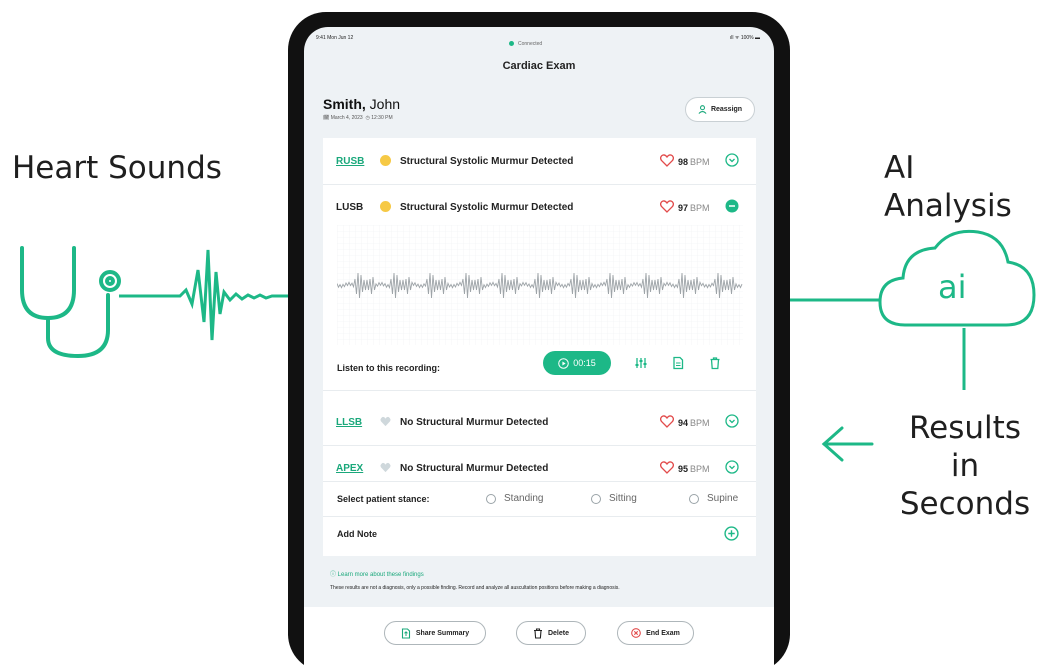  Describe the element at coordinates (694, 162) in the screenshot. I see `bpm-value: 98 BPM` at that location.